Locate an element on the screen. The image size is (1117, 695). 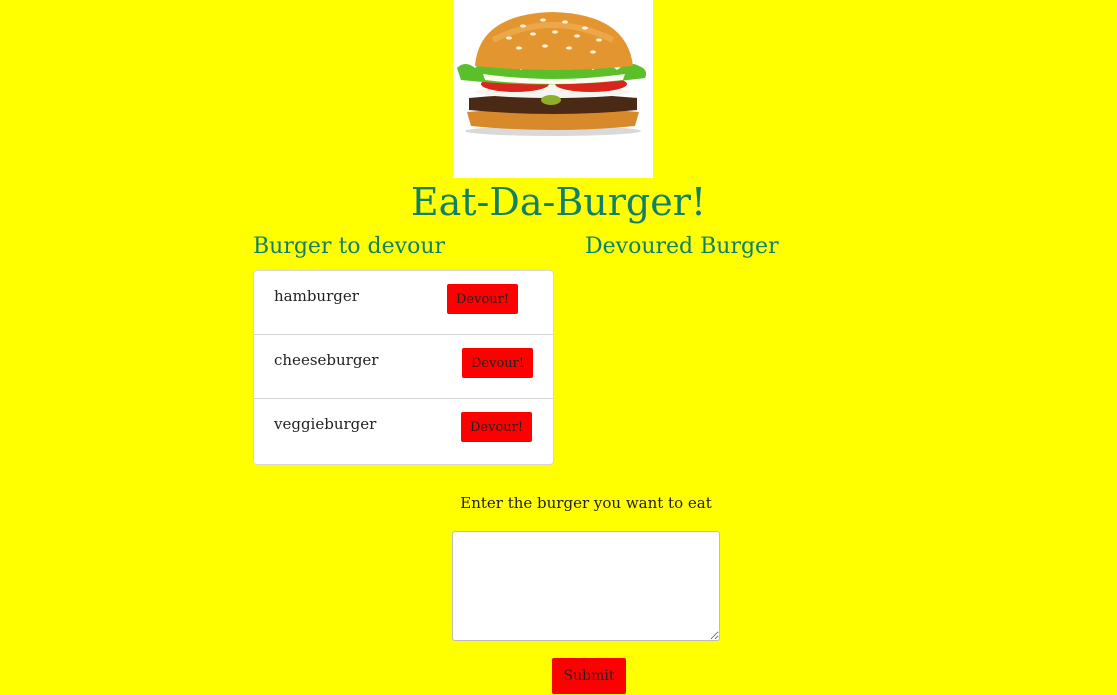
burger-name: hamburger is located at coordinates (316, 296).